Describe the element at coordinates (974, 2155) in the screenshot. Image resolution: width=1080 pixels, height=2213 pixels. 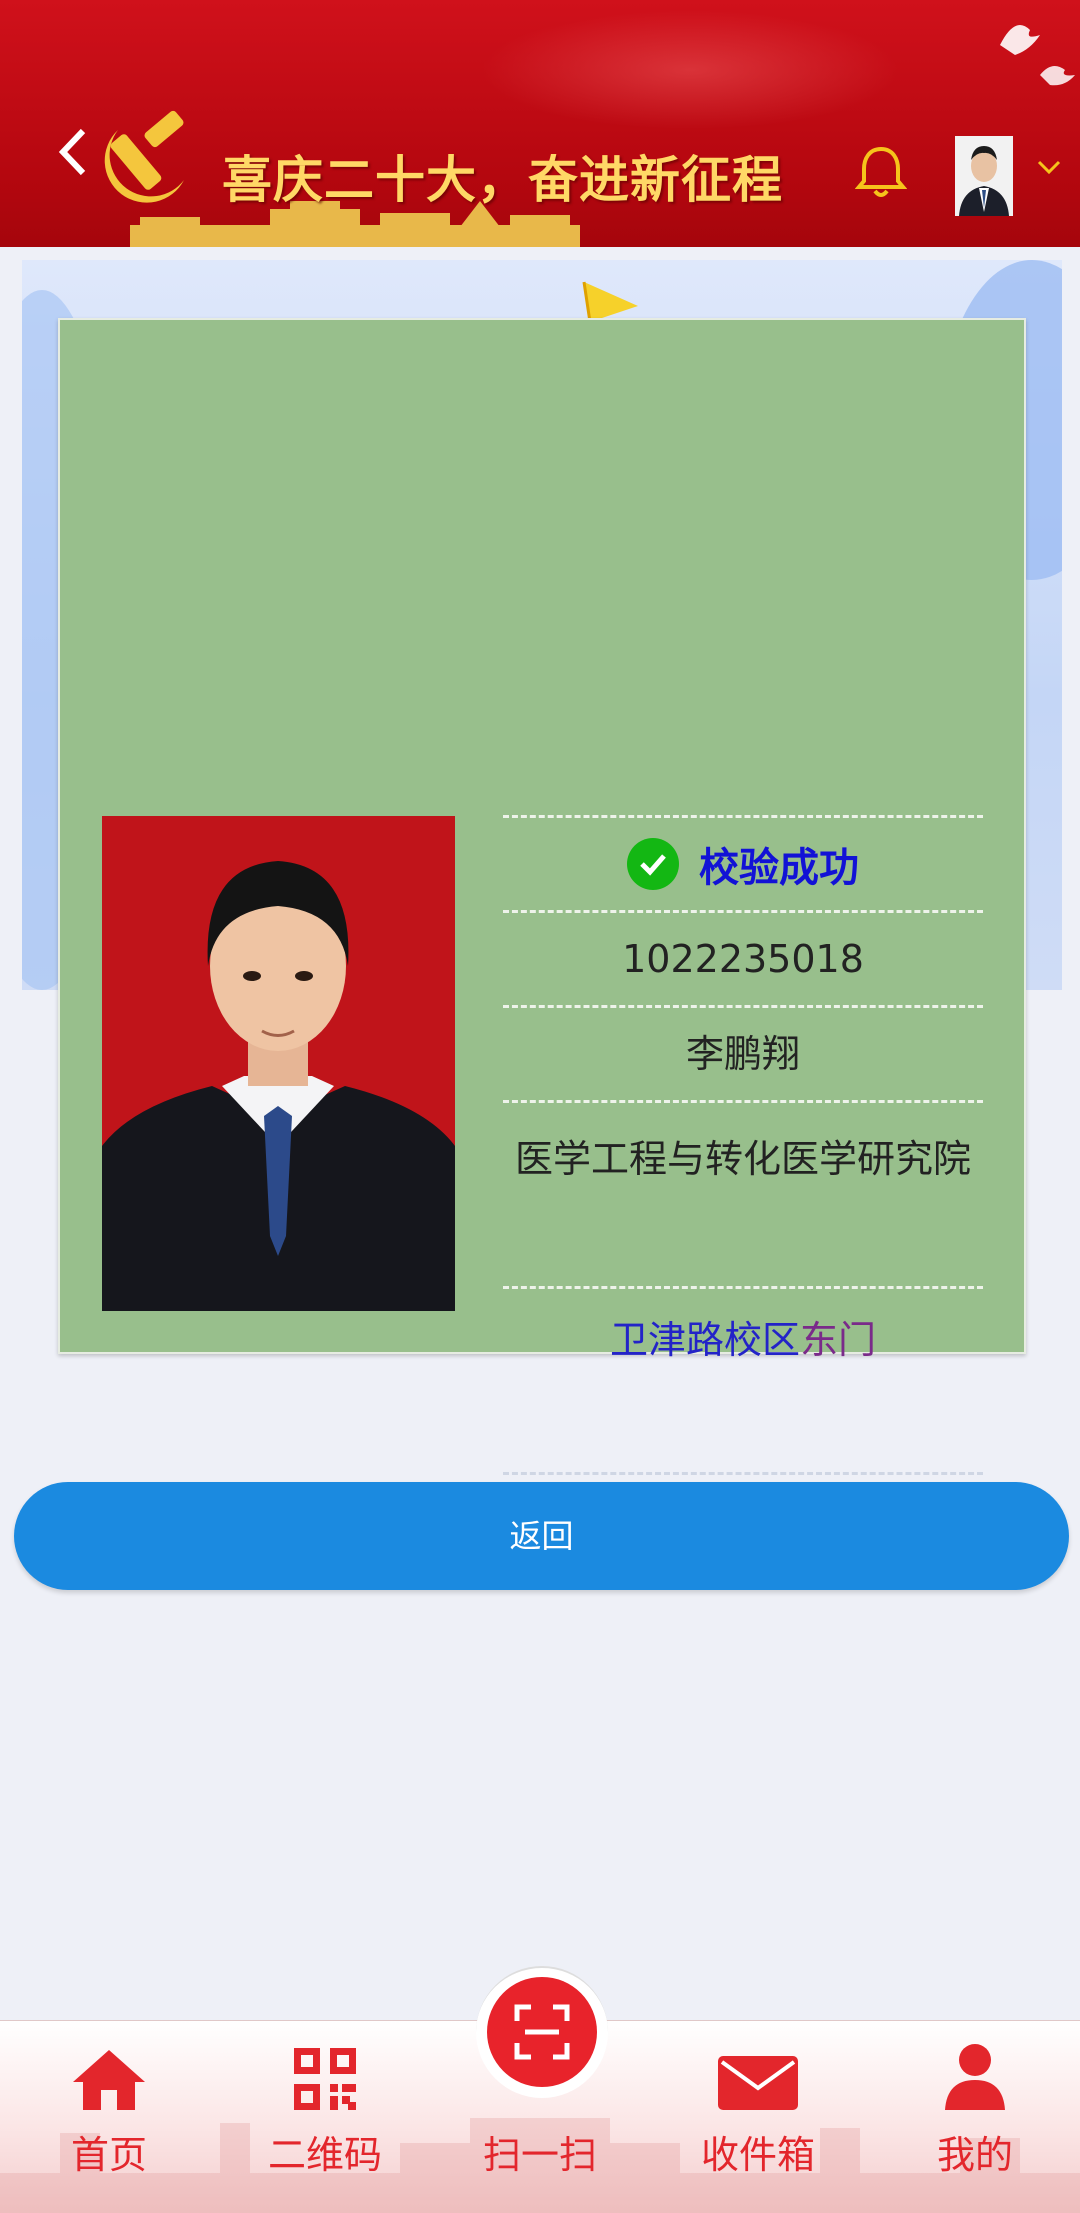
I see `nav-label: 我的` at that location.